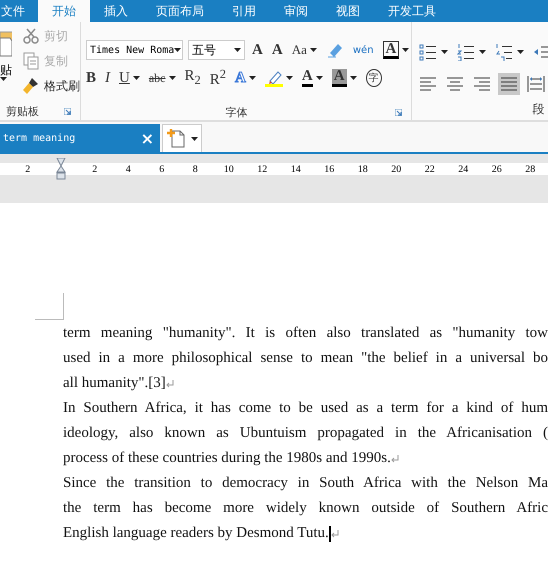  I want to click on align-right-icon, so click(482, 84).